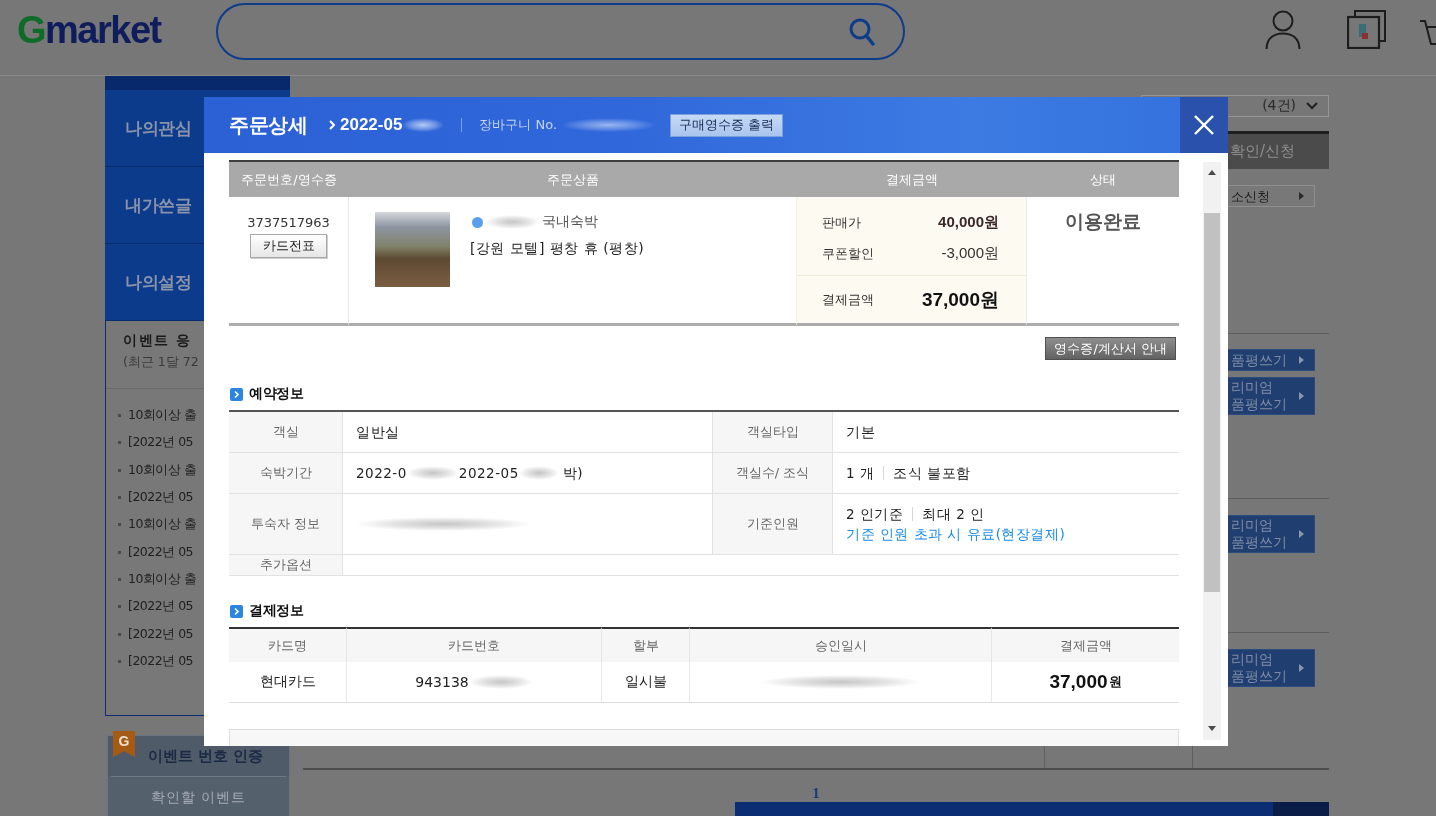  What do you see at coordinates (816, 793) in the screenshot?
I see `page-number: 1` at bounding box center [816, 793].